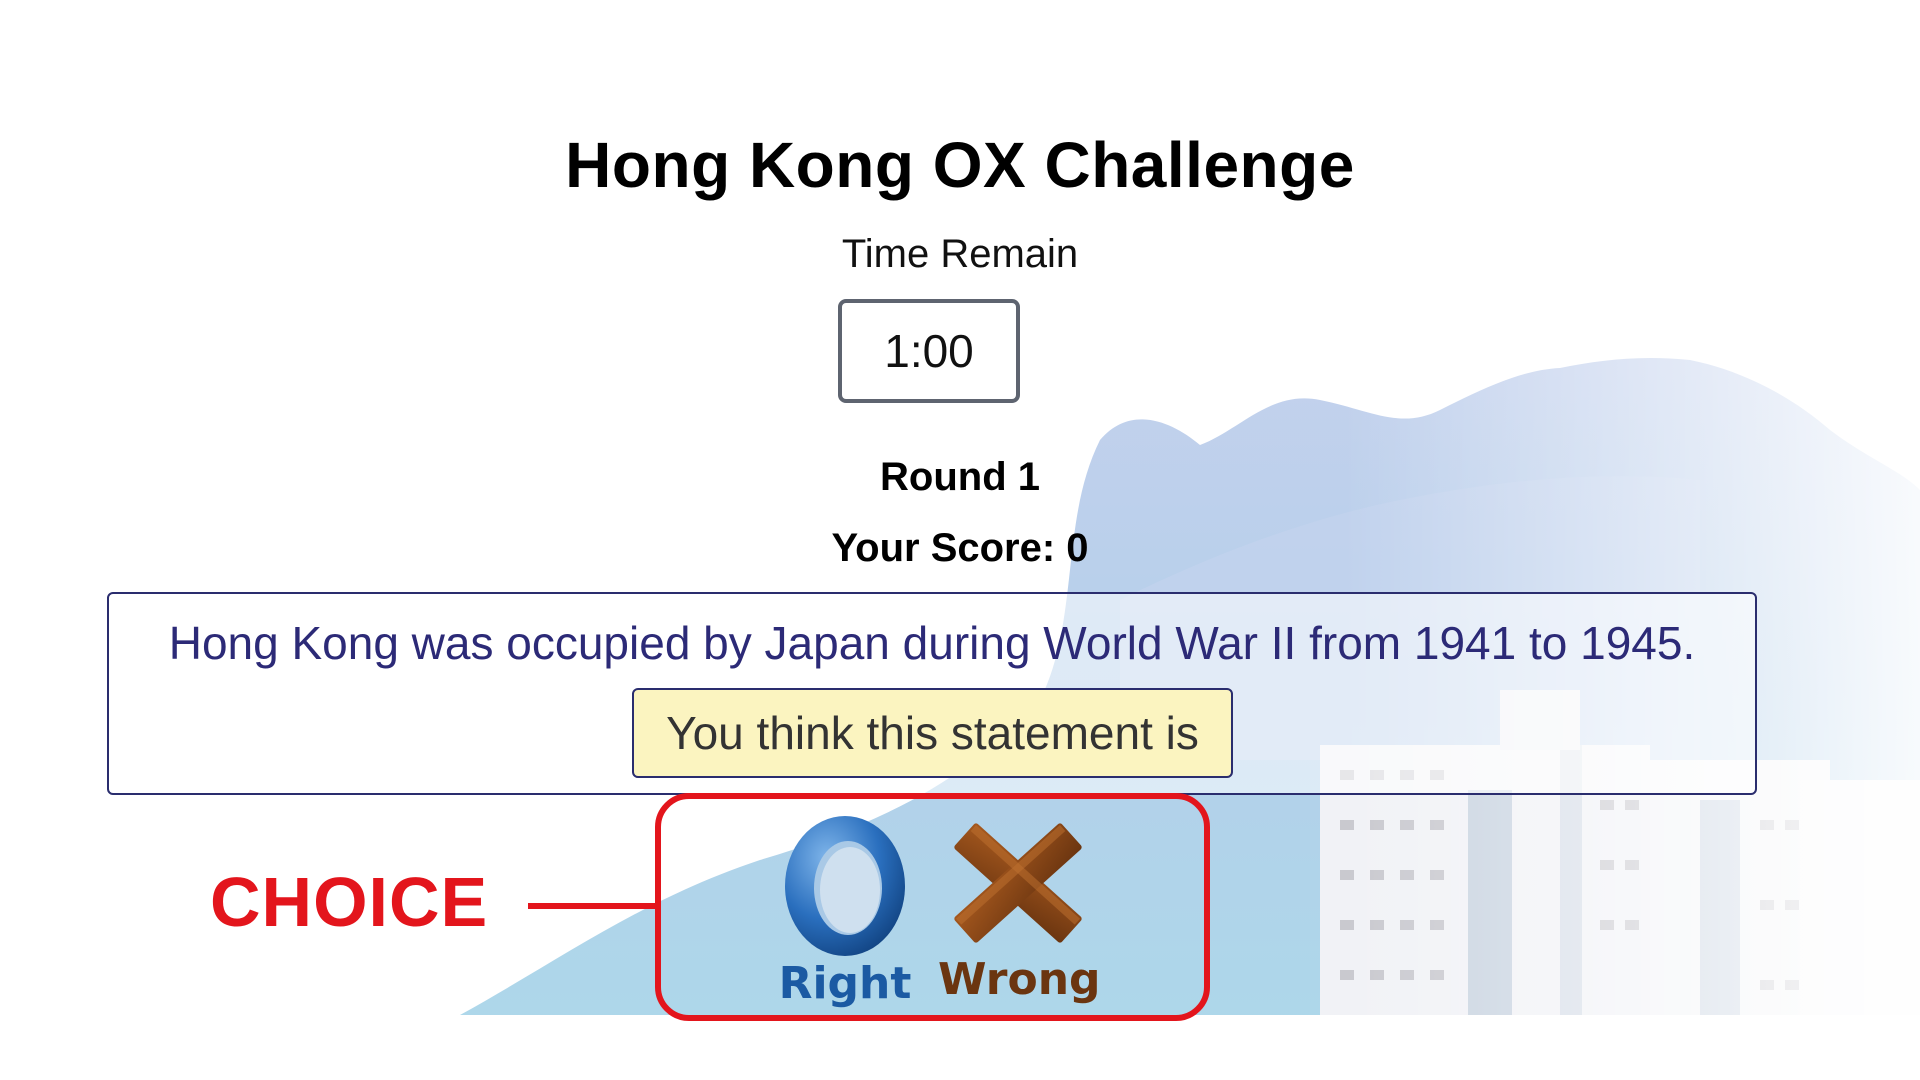 The image size is (1920, 1080). Describe the element at coordinates (960, 165) in the screenshot. I see `page-title: Hong Kong OX Challenge` at that location.